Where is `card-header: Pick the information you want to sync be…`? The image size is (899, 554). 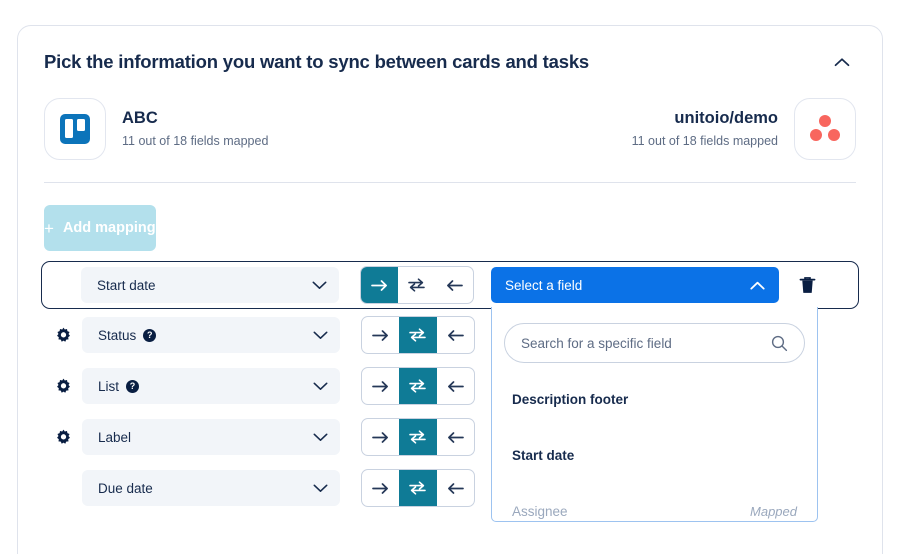 card-header: Pick the information you want to sync be… is located at coordinates (450, 51).